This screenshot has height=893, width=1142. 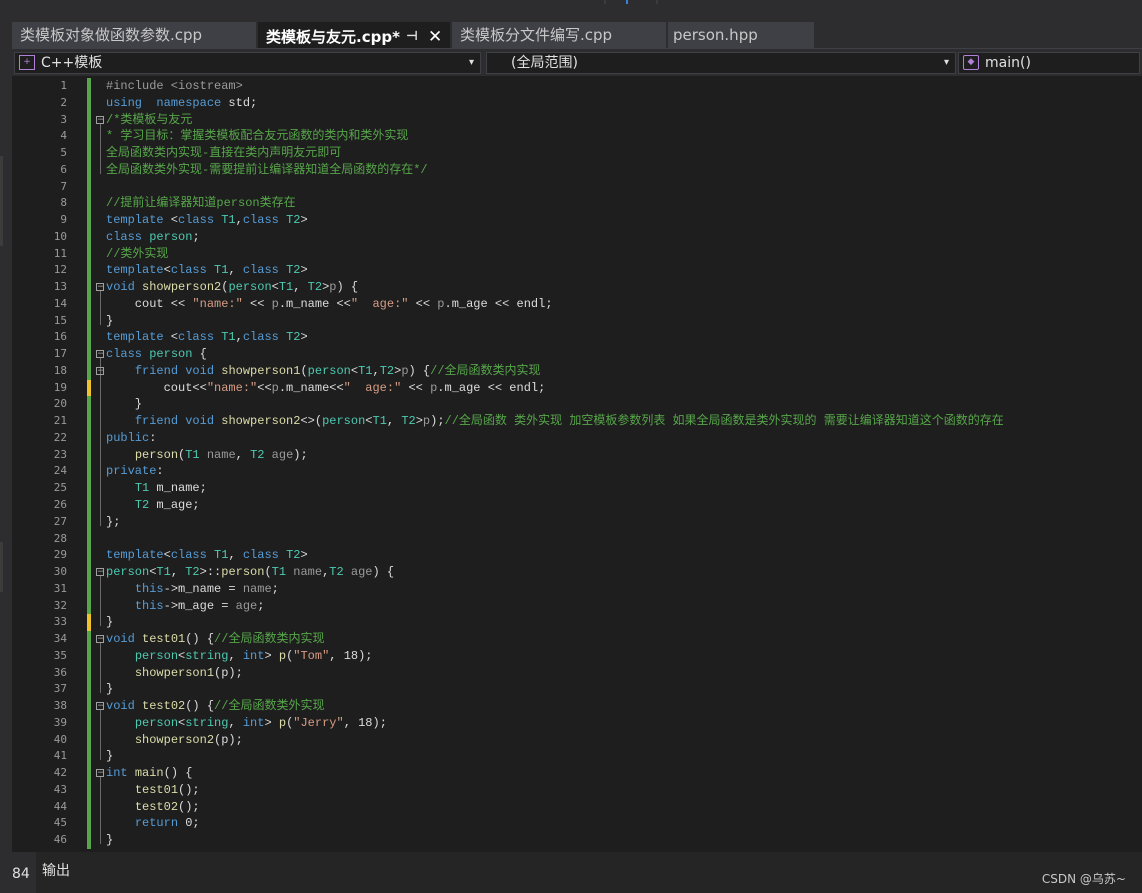 I want to click on tab-class-template-friend: 类模板与友元.cpp* ⊣ ✕, so click(x=354, y=35).